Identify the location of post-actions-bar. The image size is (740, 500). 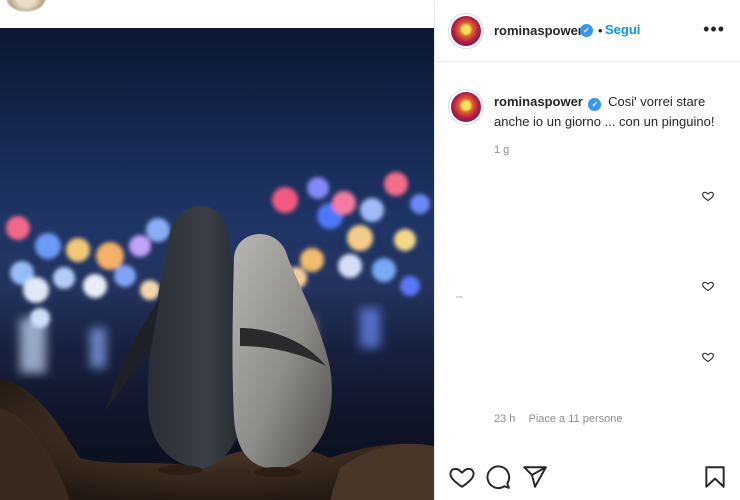
(587, 480).